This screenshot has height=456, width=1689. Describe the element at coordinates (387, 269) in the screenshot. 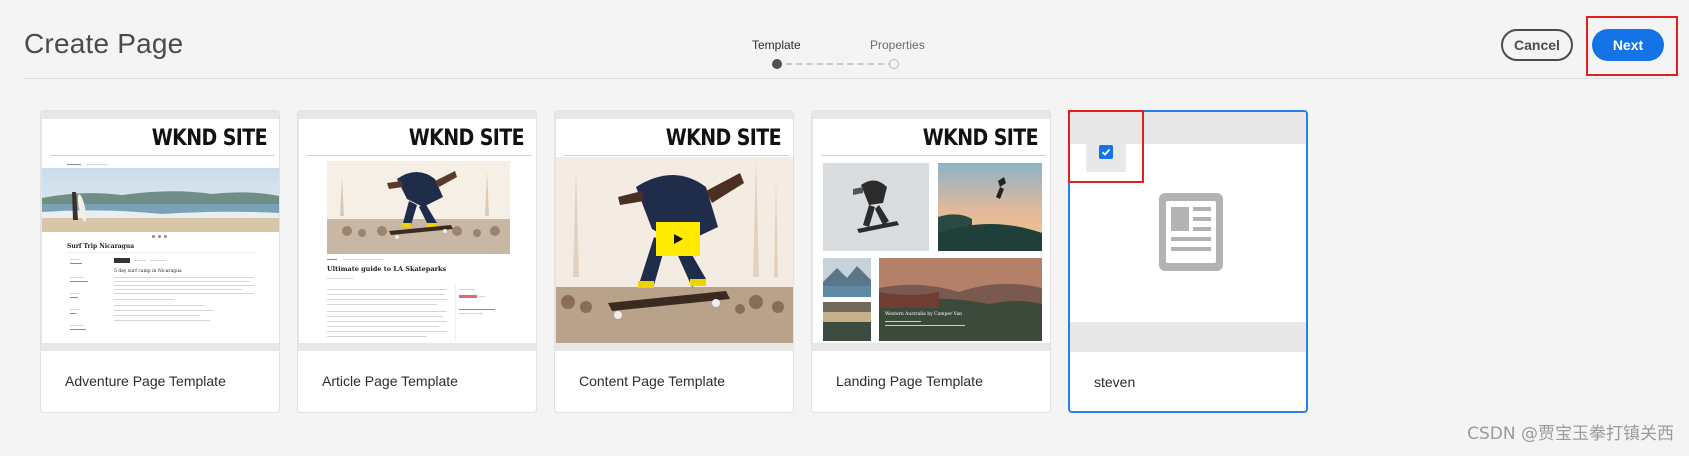

I see `thumb-heading: Ultimate guide to LA Skateparks` at that location.